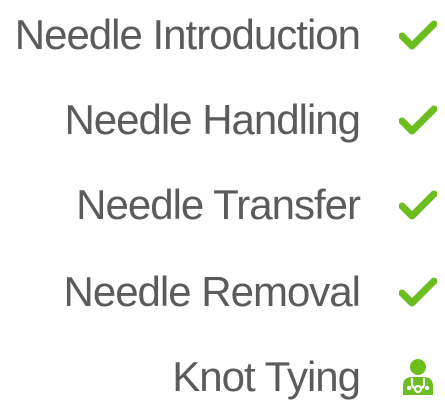 The image size is (445, 416). Describe the element at coordinates (212, 119) in the screenshot. I see `task-label: Needle Handling` at that location.